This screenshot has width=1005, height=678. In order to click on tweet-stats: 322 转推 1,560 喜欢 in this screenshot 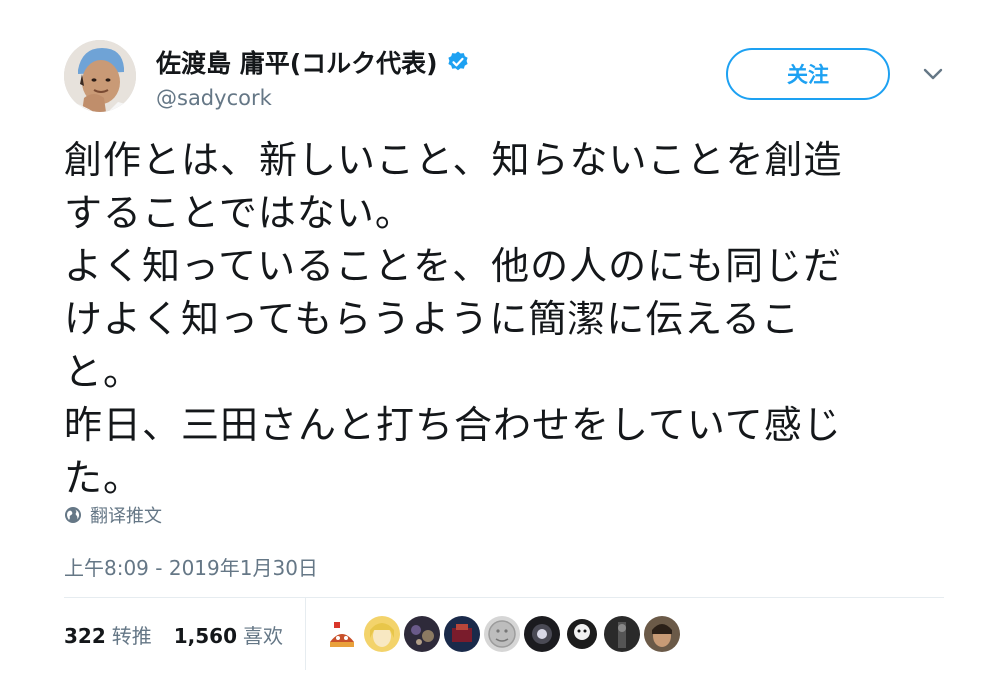, I will do `click(504, 634)`.